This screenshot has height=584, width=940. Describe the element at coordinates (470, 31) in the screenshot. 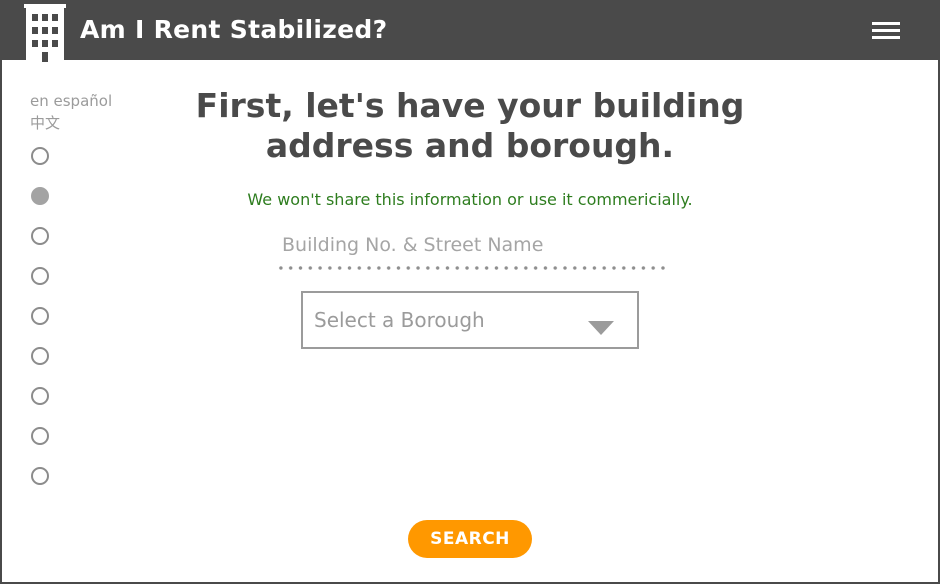

I see `header-bar: Am I Rent Stabilized?` at that location.